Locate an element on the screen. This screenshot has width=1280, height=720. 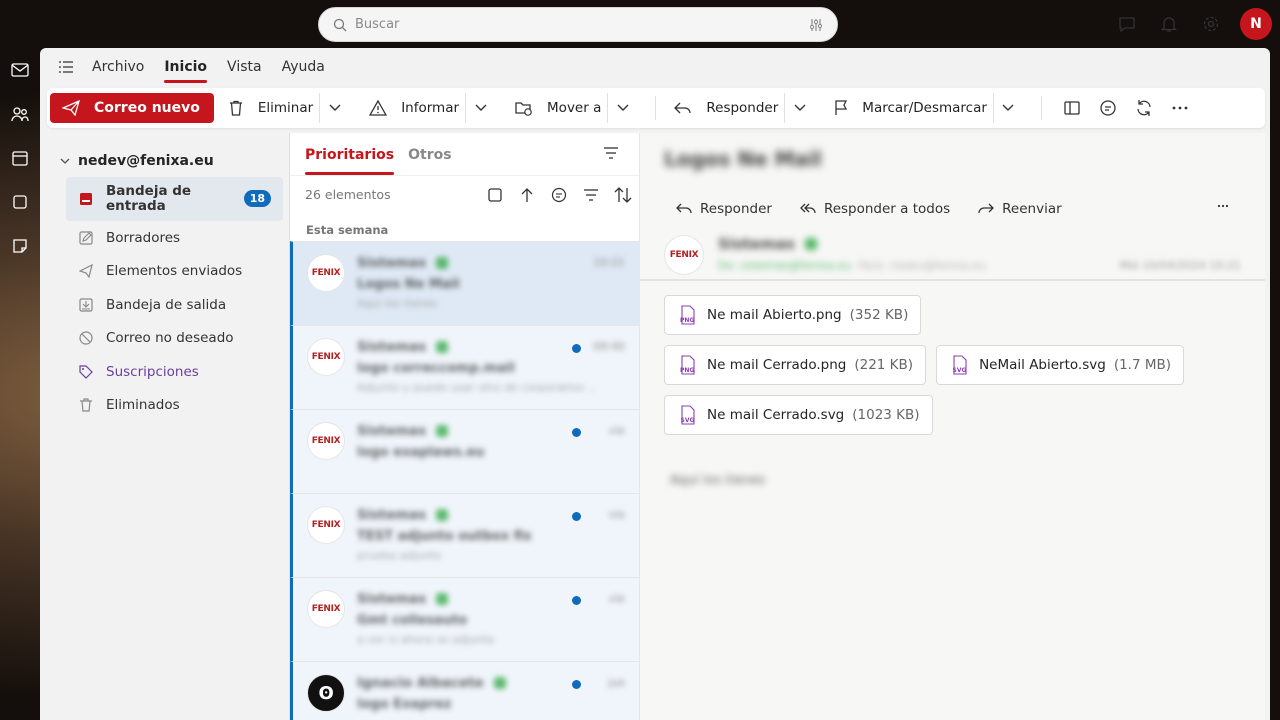
attachment-item: SVG NeMail Abierto.svg (1.7 MB) is located at coordinates (1060, 365).